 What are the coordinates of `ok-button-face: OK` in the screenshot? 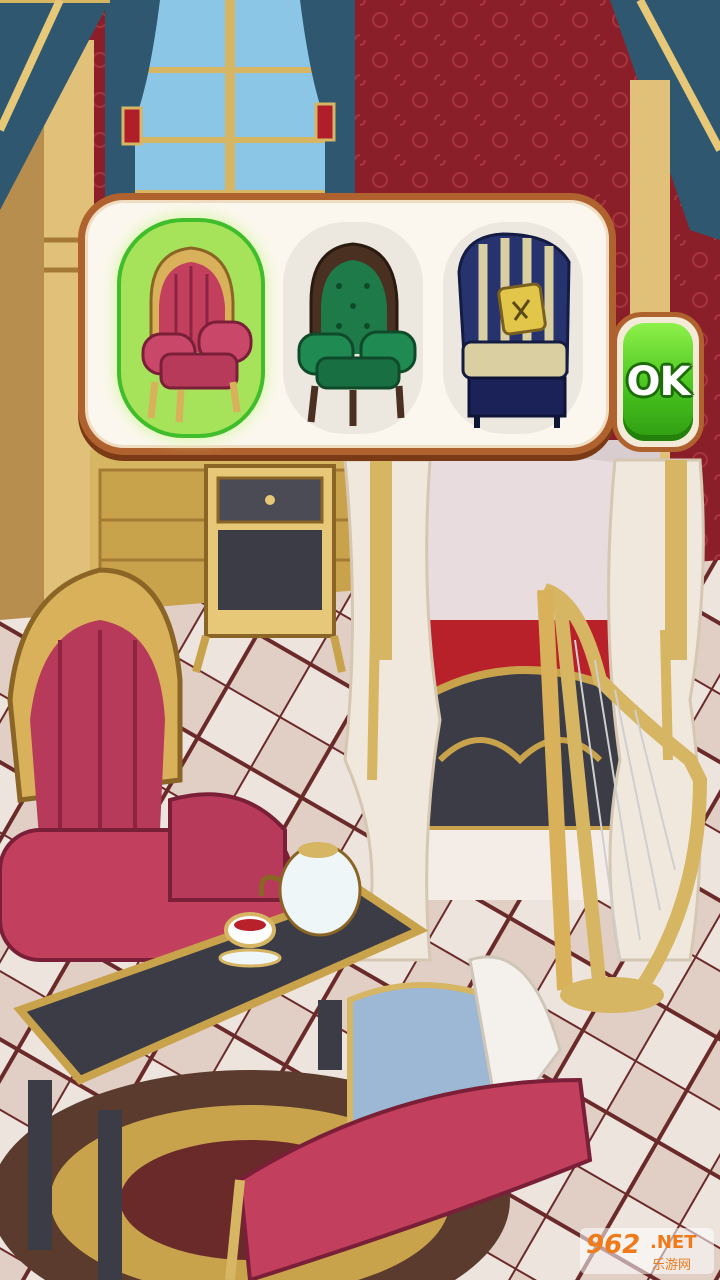 It's located at (658, 382).